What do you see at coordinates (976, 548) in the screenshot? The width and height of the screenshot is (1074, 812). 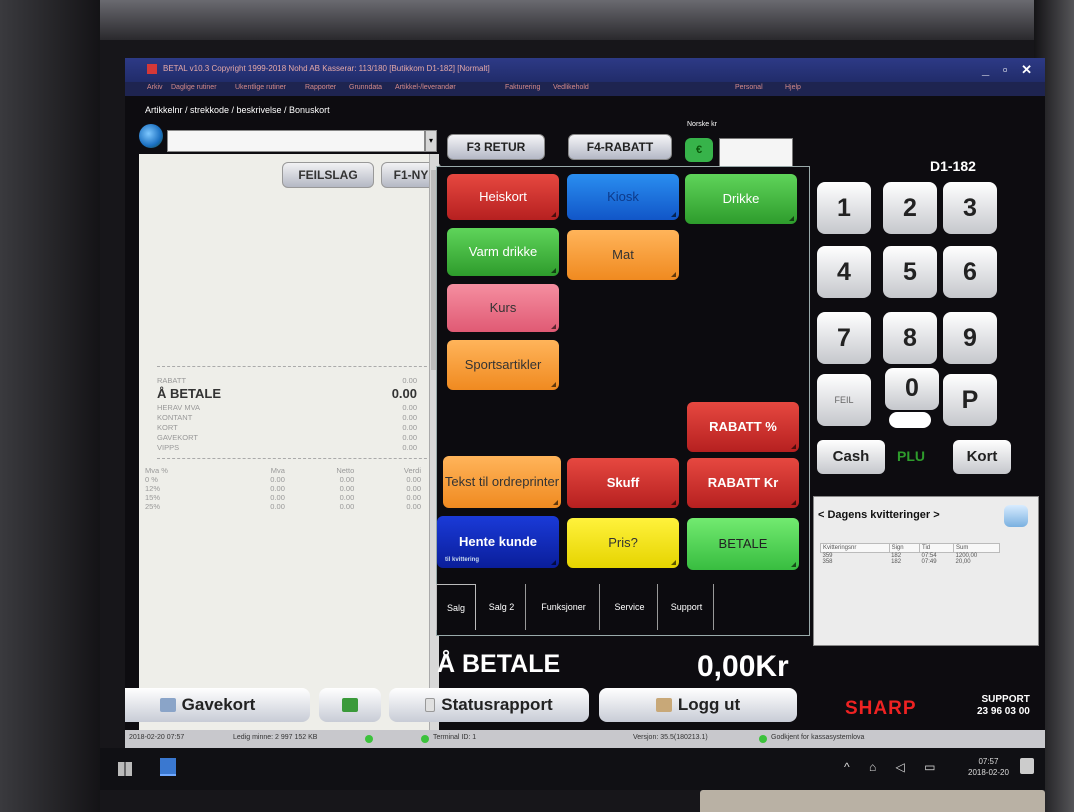 I see `table-header: Sum` at bounding box center [976, 548].